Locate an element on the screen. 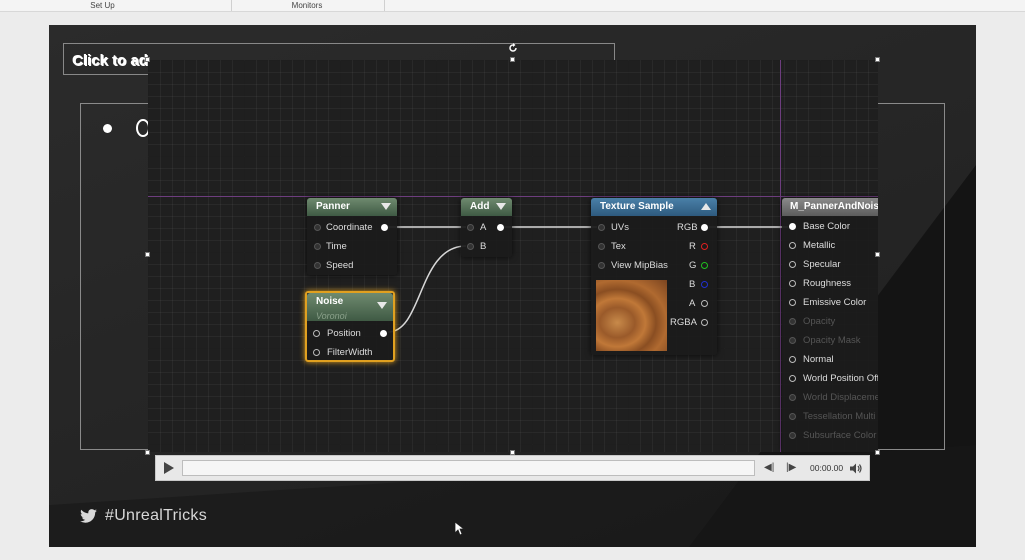  r-output-pin is located at coordinates (704, 246).